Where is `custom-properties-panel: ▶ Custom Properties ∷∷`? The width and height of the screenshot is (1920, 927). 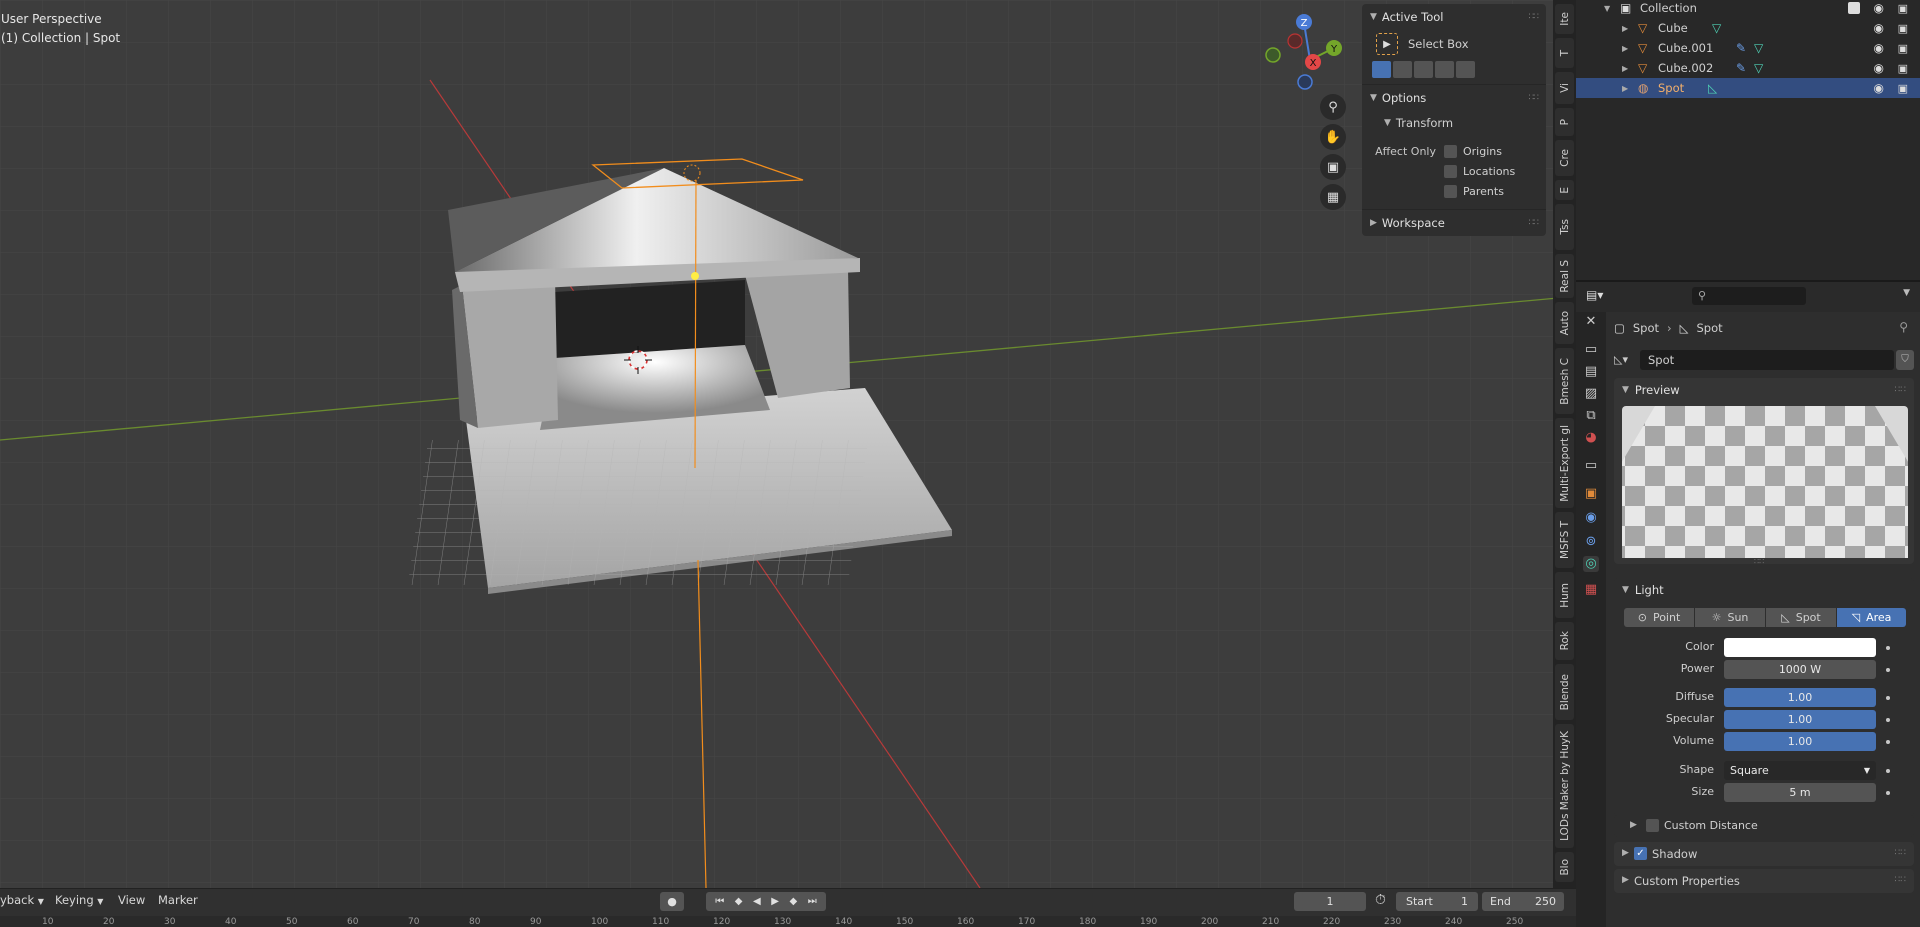 custom-properties-panel: ▶ Custom Properties ∷∷ is located at coordinates (1764, 881).